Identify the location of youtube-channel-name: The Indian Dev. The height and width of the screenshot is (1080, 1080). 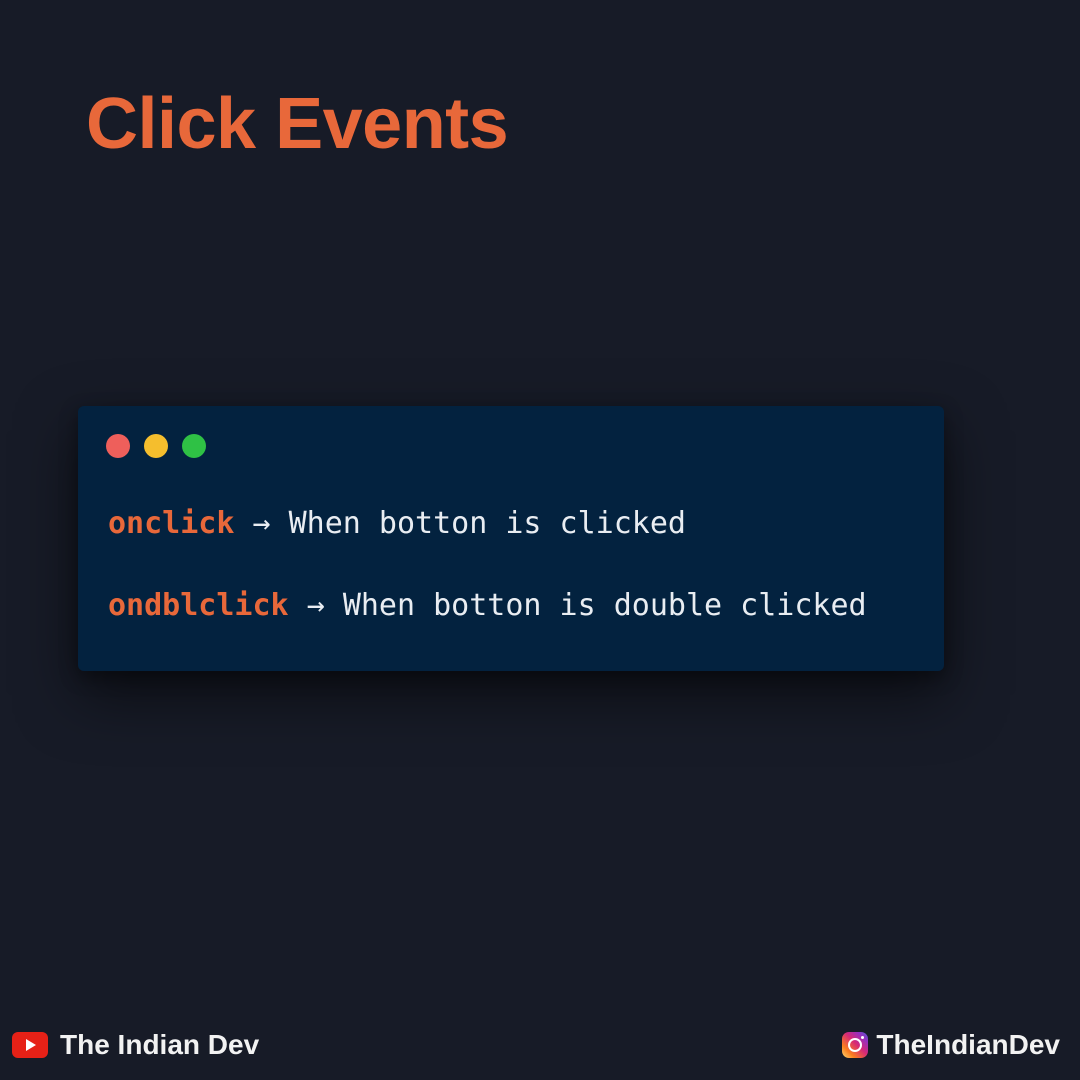
(160, 1044).